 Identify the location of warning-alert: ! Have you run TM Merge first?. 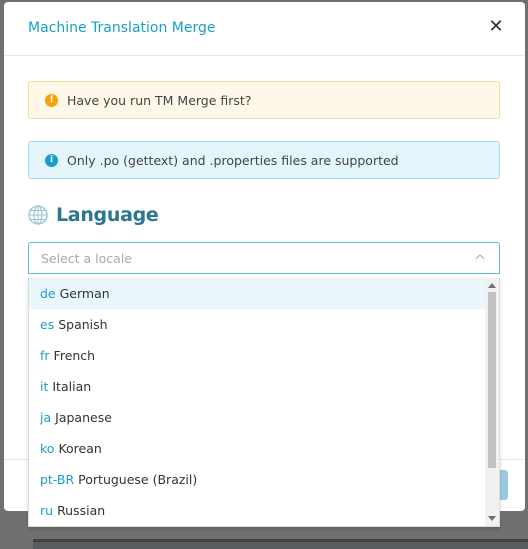
(264, 100).